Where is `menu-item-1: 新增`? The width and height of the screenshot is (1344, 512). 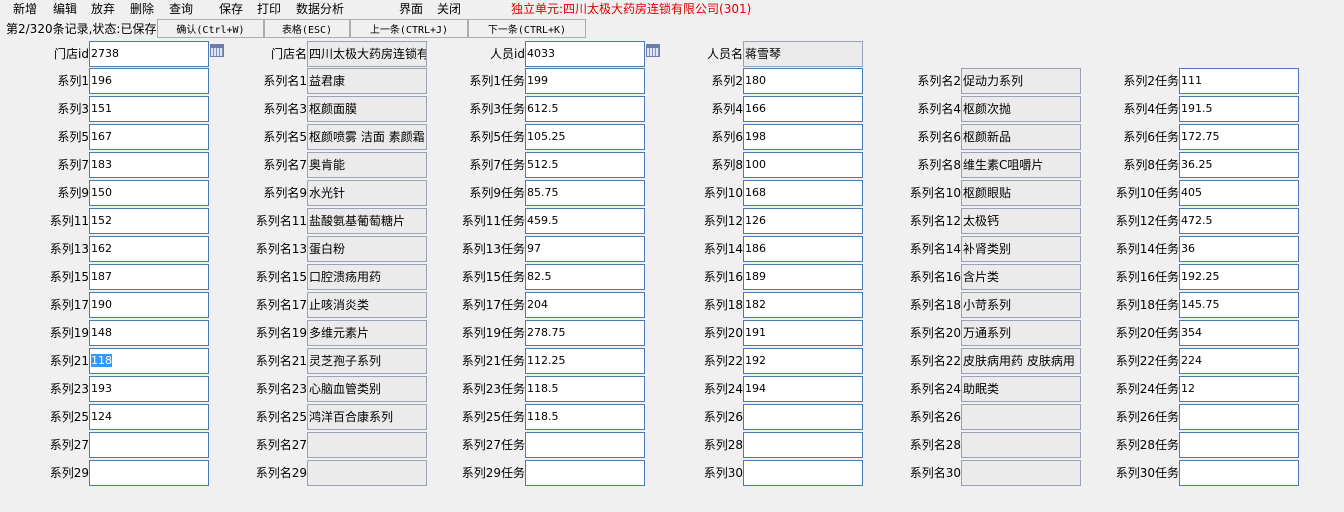 menu-item-1: 新增 is located at coordinates (25, 9).